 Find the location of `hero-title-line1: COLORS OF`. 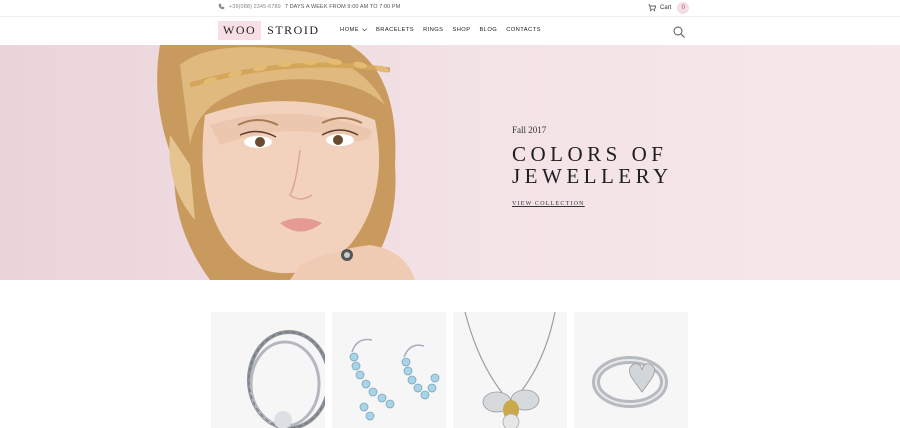

hero-title-line1: COLORS OF is located at coordinates (590, 154).